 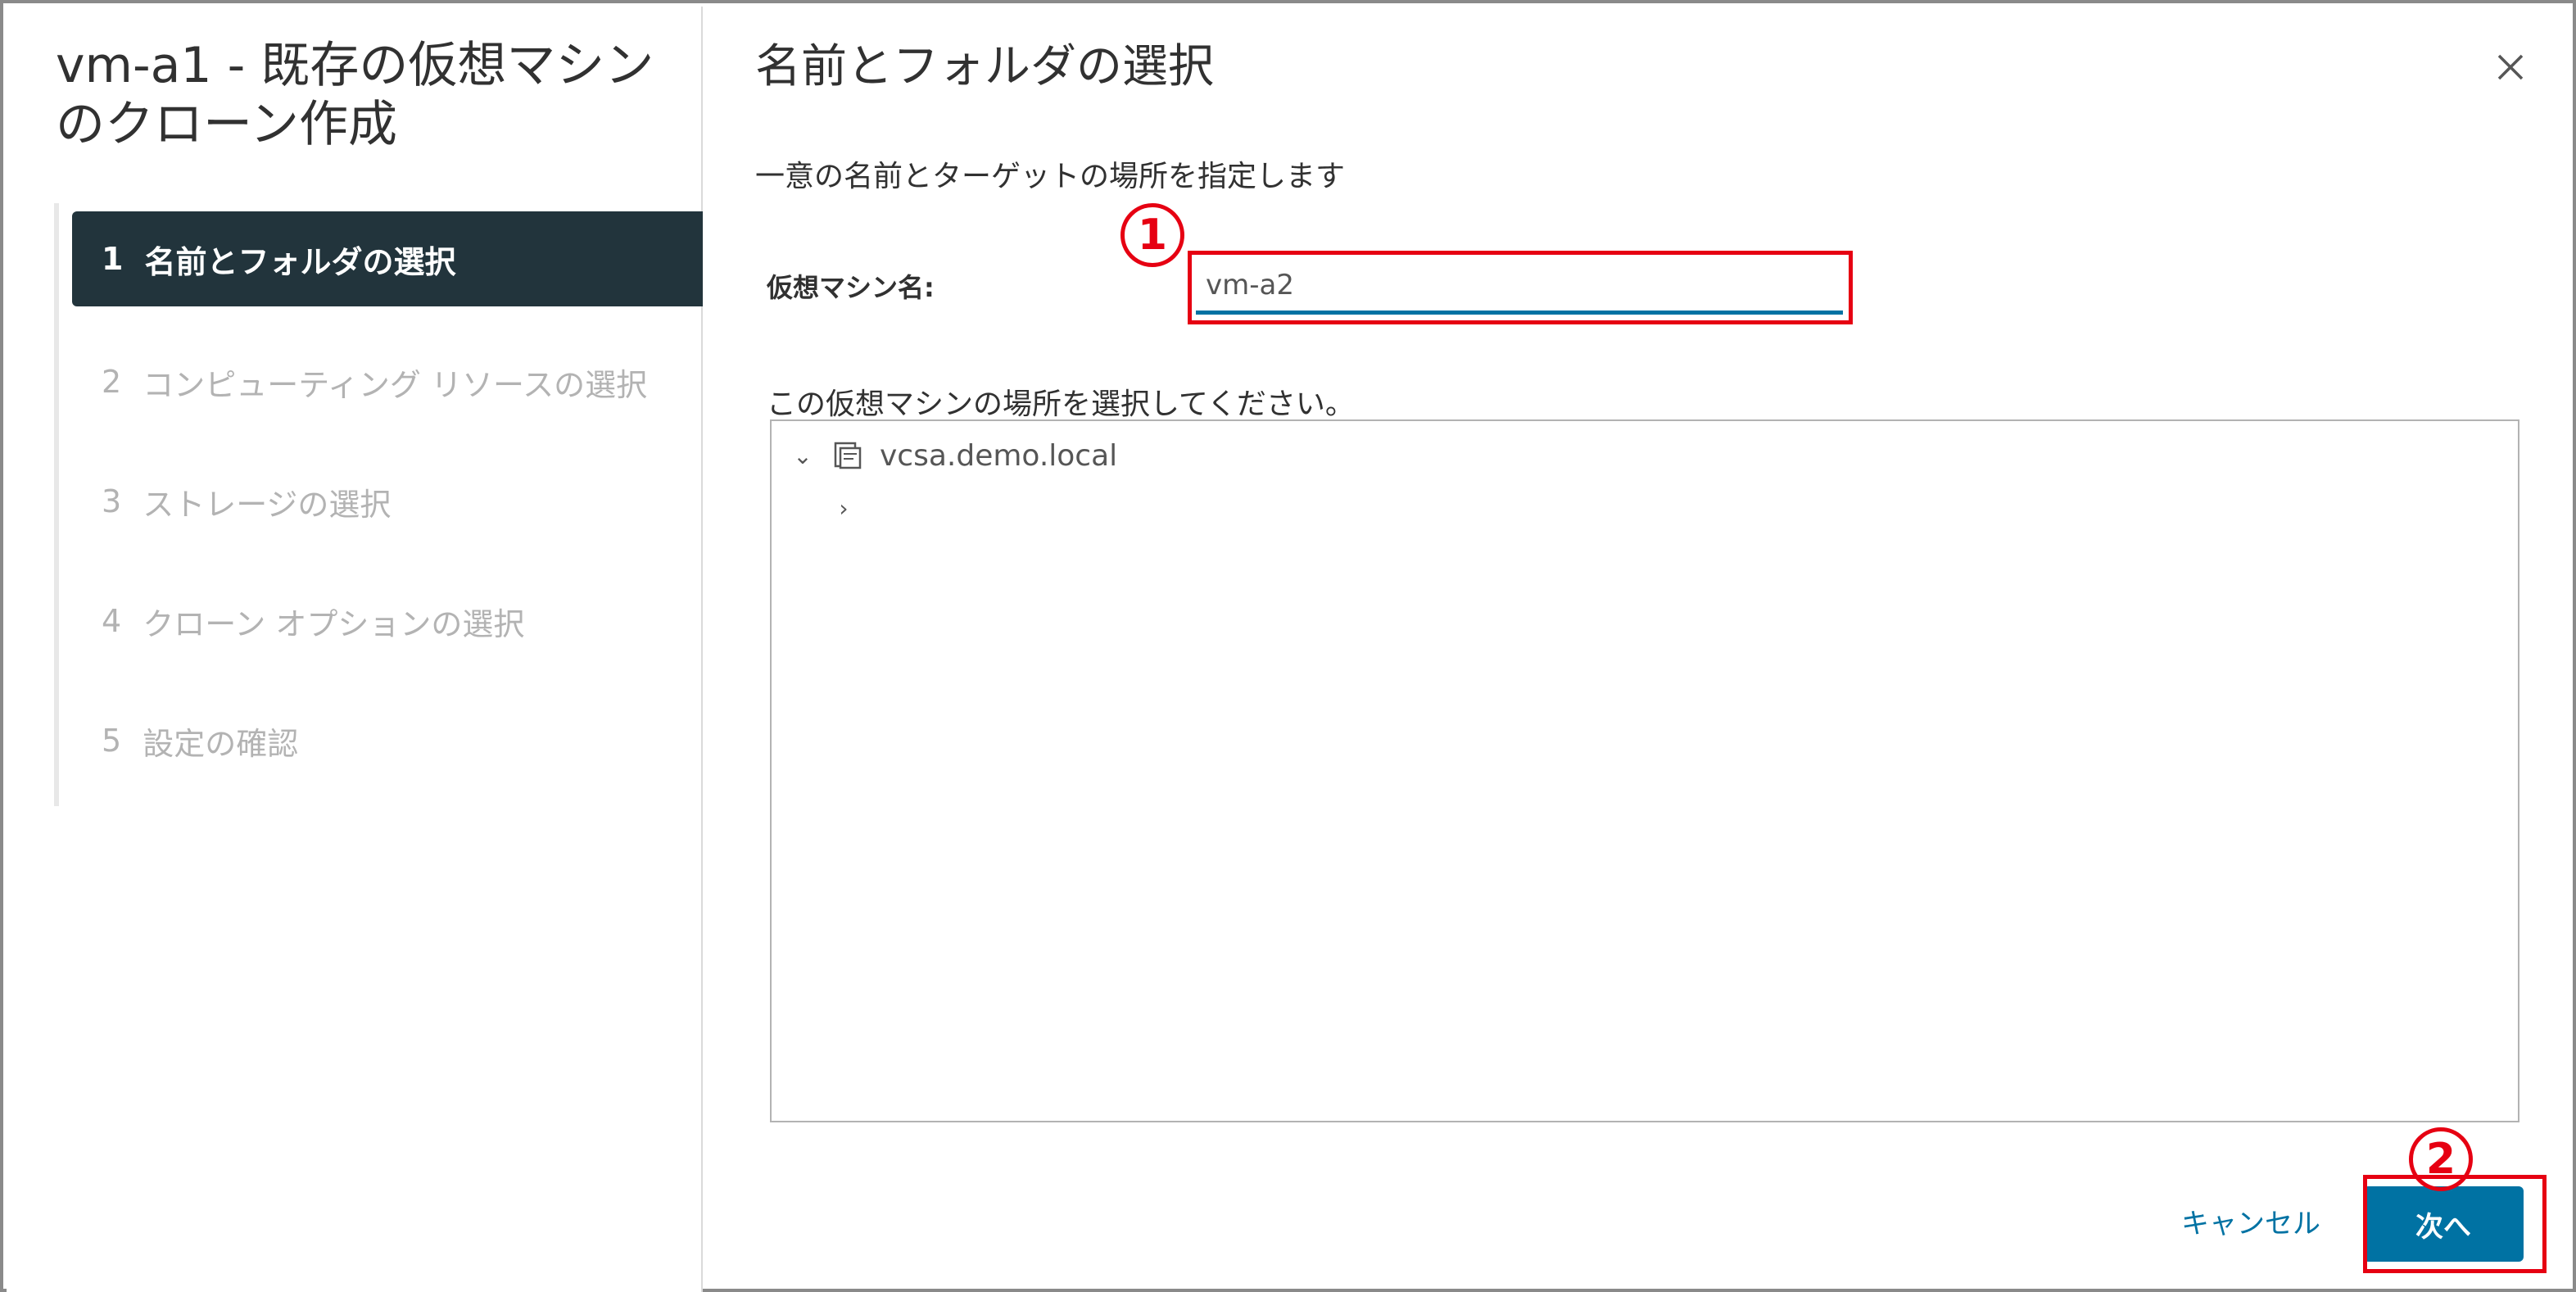 What do you see at coordinates (851, 287) in the screenshot?
I see `vm-name-label: 仮想マシン名:` at bounding box center [851, 287].